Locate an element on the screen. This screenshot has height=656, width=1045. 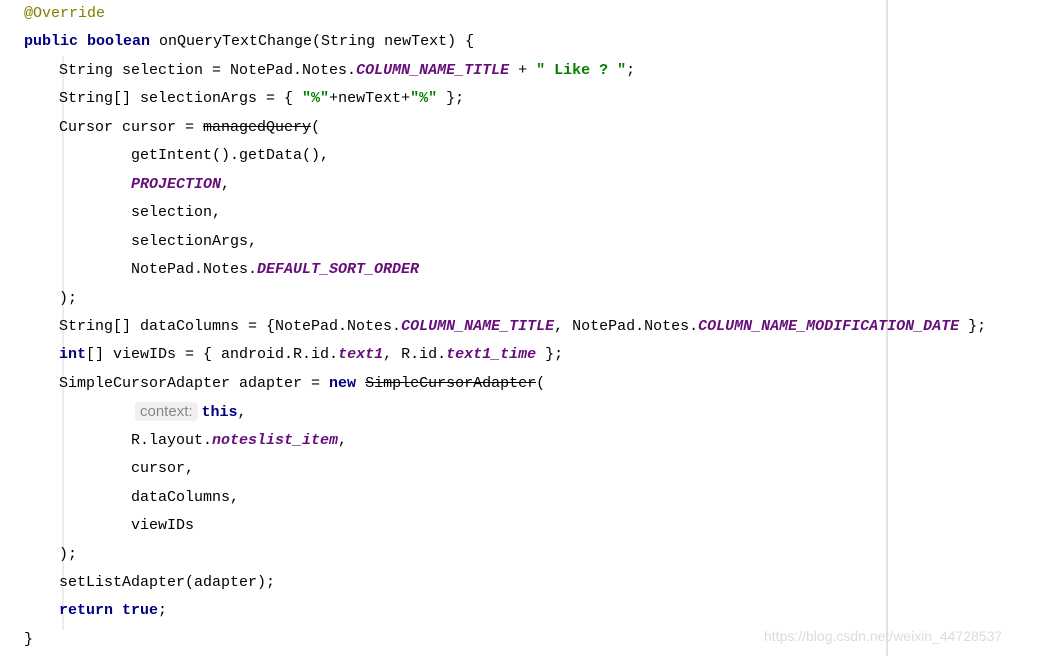
code-token: dataColumns, is located at coordinates (185, 497).